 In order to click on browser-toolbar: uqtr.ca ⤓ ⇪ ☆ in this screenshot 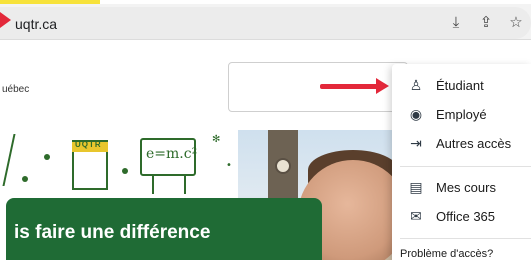, I will do `click(265, 22)`.